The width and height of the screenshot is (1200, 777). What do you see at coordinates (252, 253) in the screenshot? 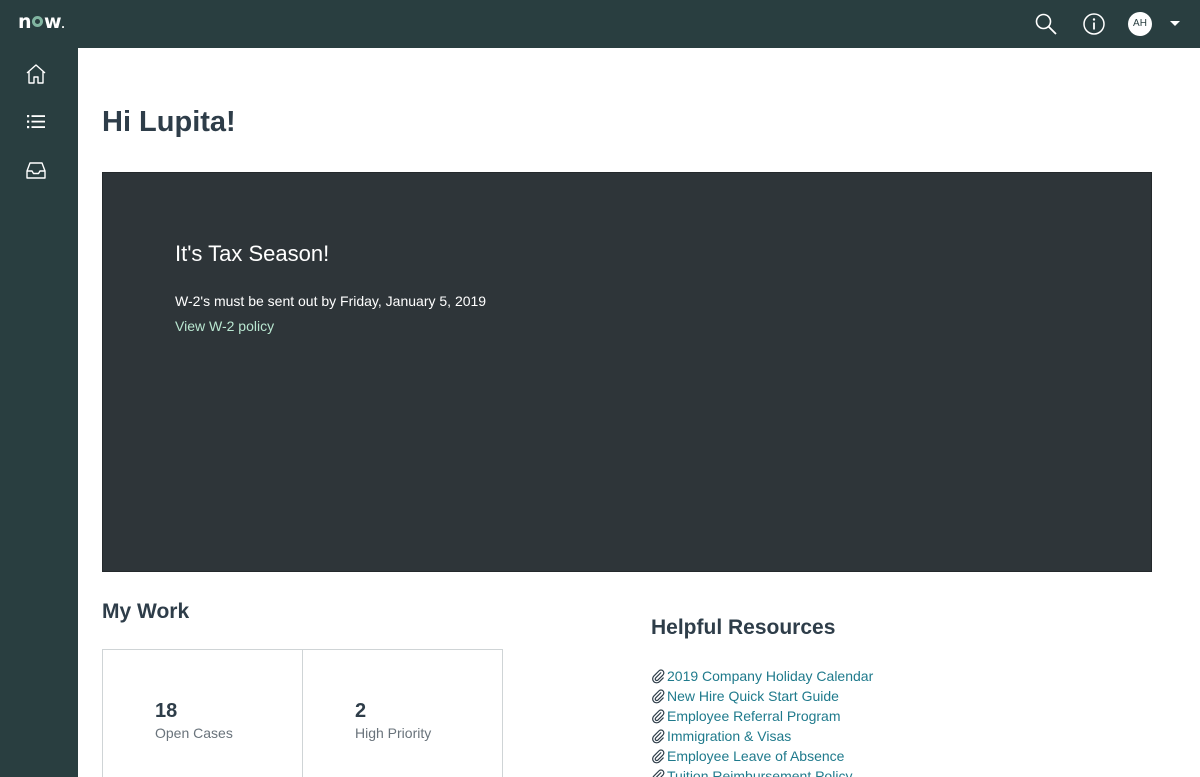
I see `banner-title: It's Tax Season!` at bounding box center [252, 253].